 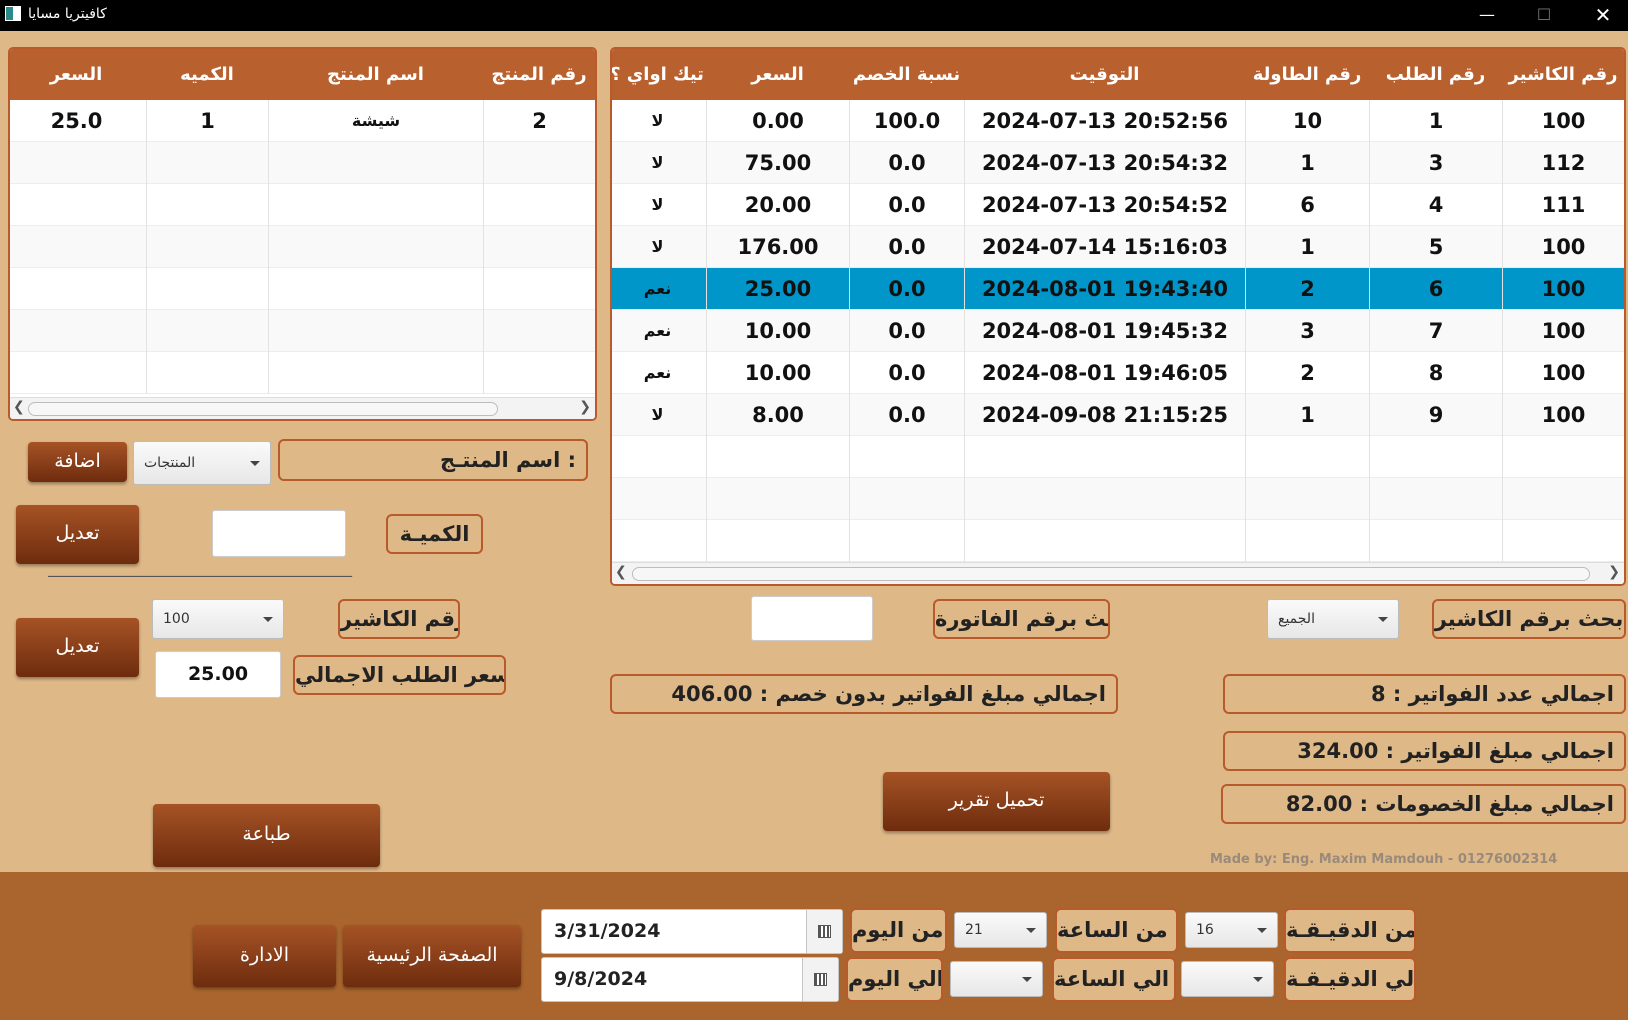 What do you see at coordinates (1424, 694) in the screenshot?
I see `total-invoice-count: اجمالي عدد الفواتير : 8` at bounding box center [1424, 694].